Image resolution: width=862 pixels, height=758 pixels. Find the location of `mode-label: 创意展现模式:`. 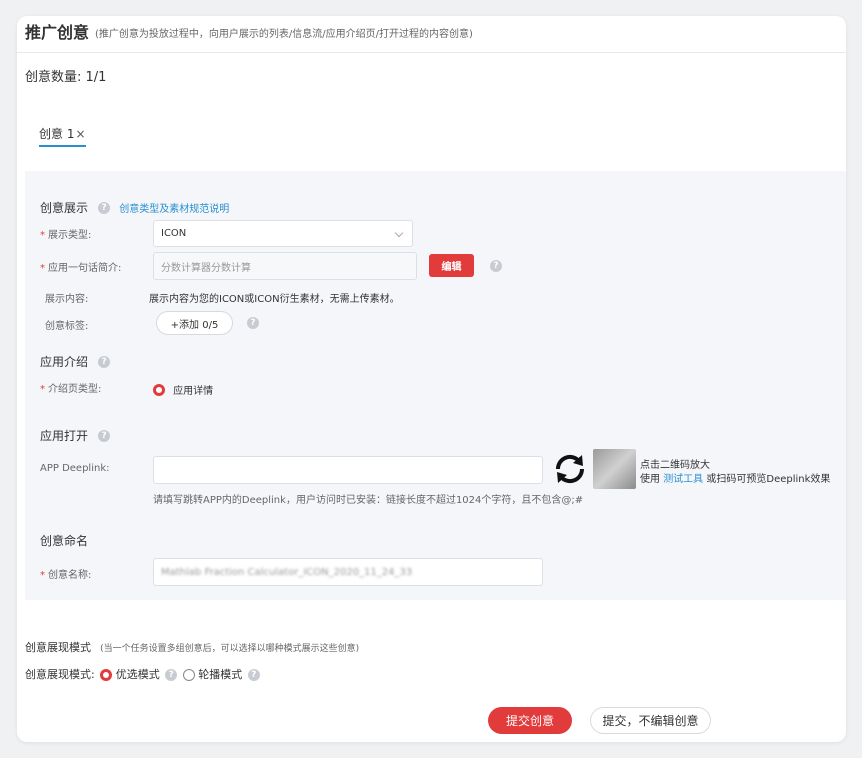

mode-label: 创意展现模式: is located at coordinates (60, 674).